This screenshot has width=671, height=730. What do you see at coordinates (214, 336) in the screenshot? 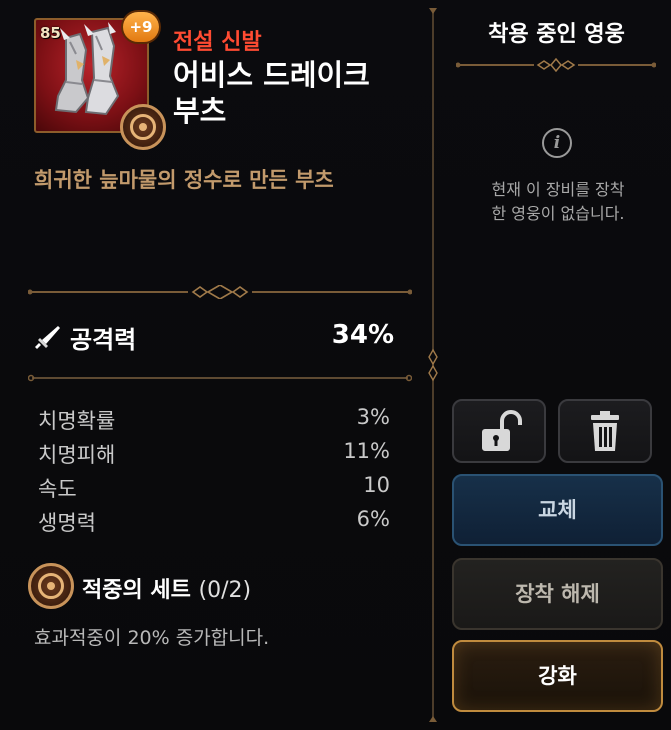
I see `main-stat-row: 공격력 34%` at bounding box center [214, 336].